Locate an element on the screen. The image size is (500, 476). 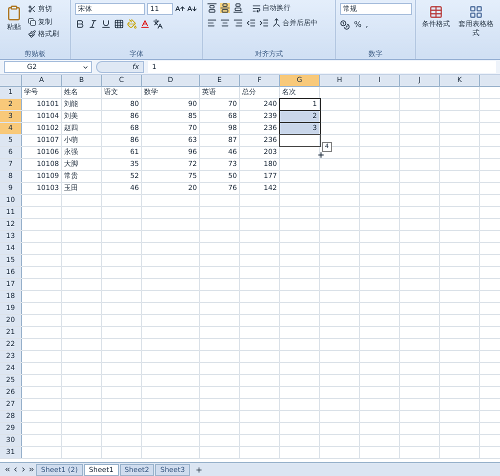
dropdown-caret-icon is located at coordinates (85, 67).